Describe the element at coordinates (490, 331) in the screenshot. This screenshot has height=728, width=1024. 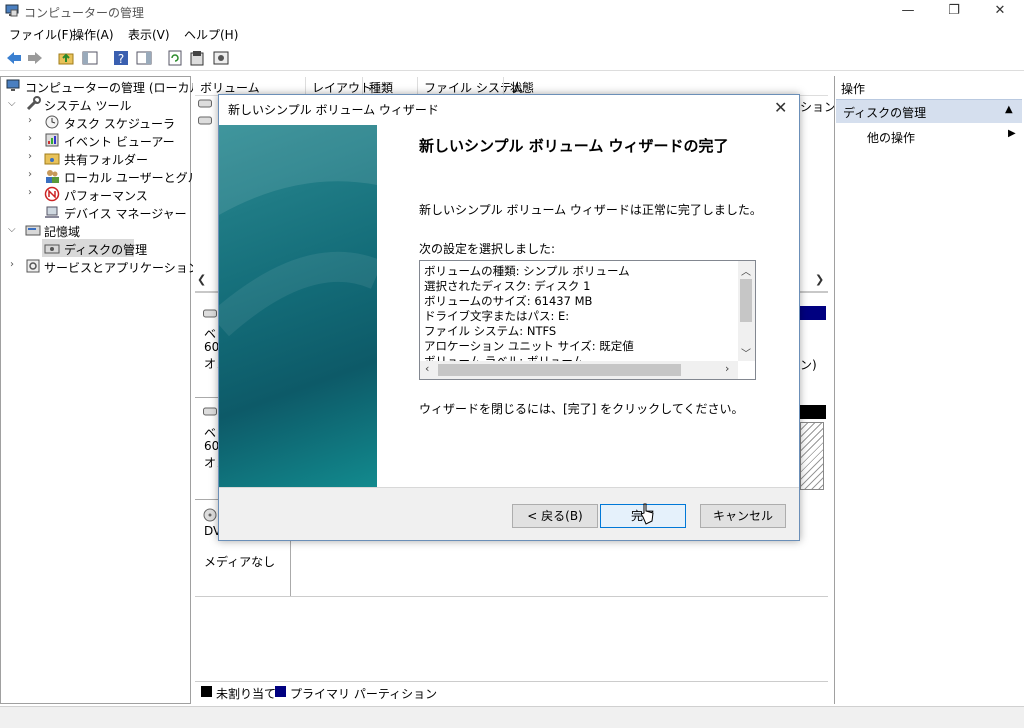
I see `settings-line: ファイル システム: NTFS` at that location.